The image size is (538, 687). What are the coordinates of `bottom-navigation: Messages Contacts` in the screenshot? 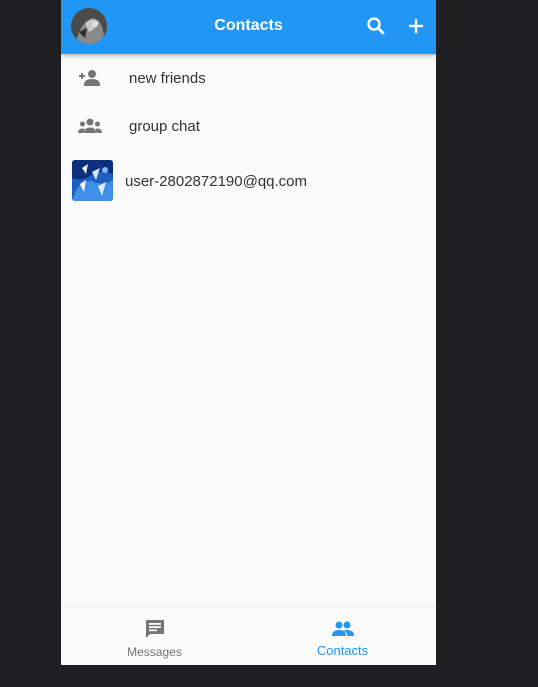 It's located at (248, 635).